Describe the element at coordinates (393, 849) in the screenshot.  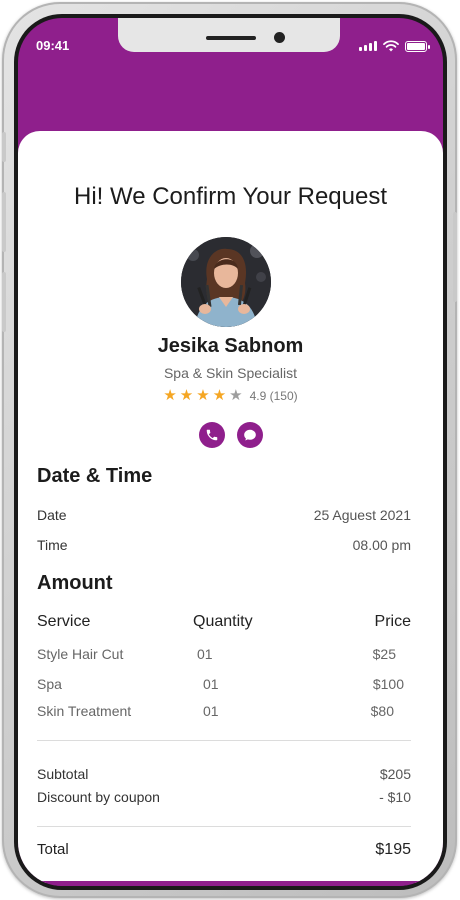
I see `total-value: $195` at that location.